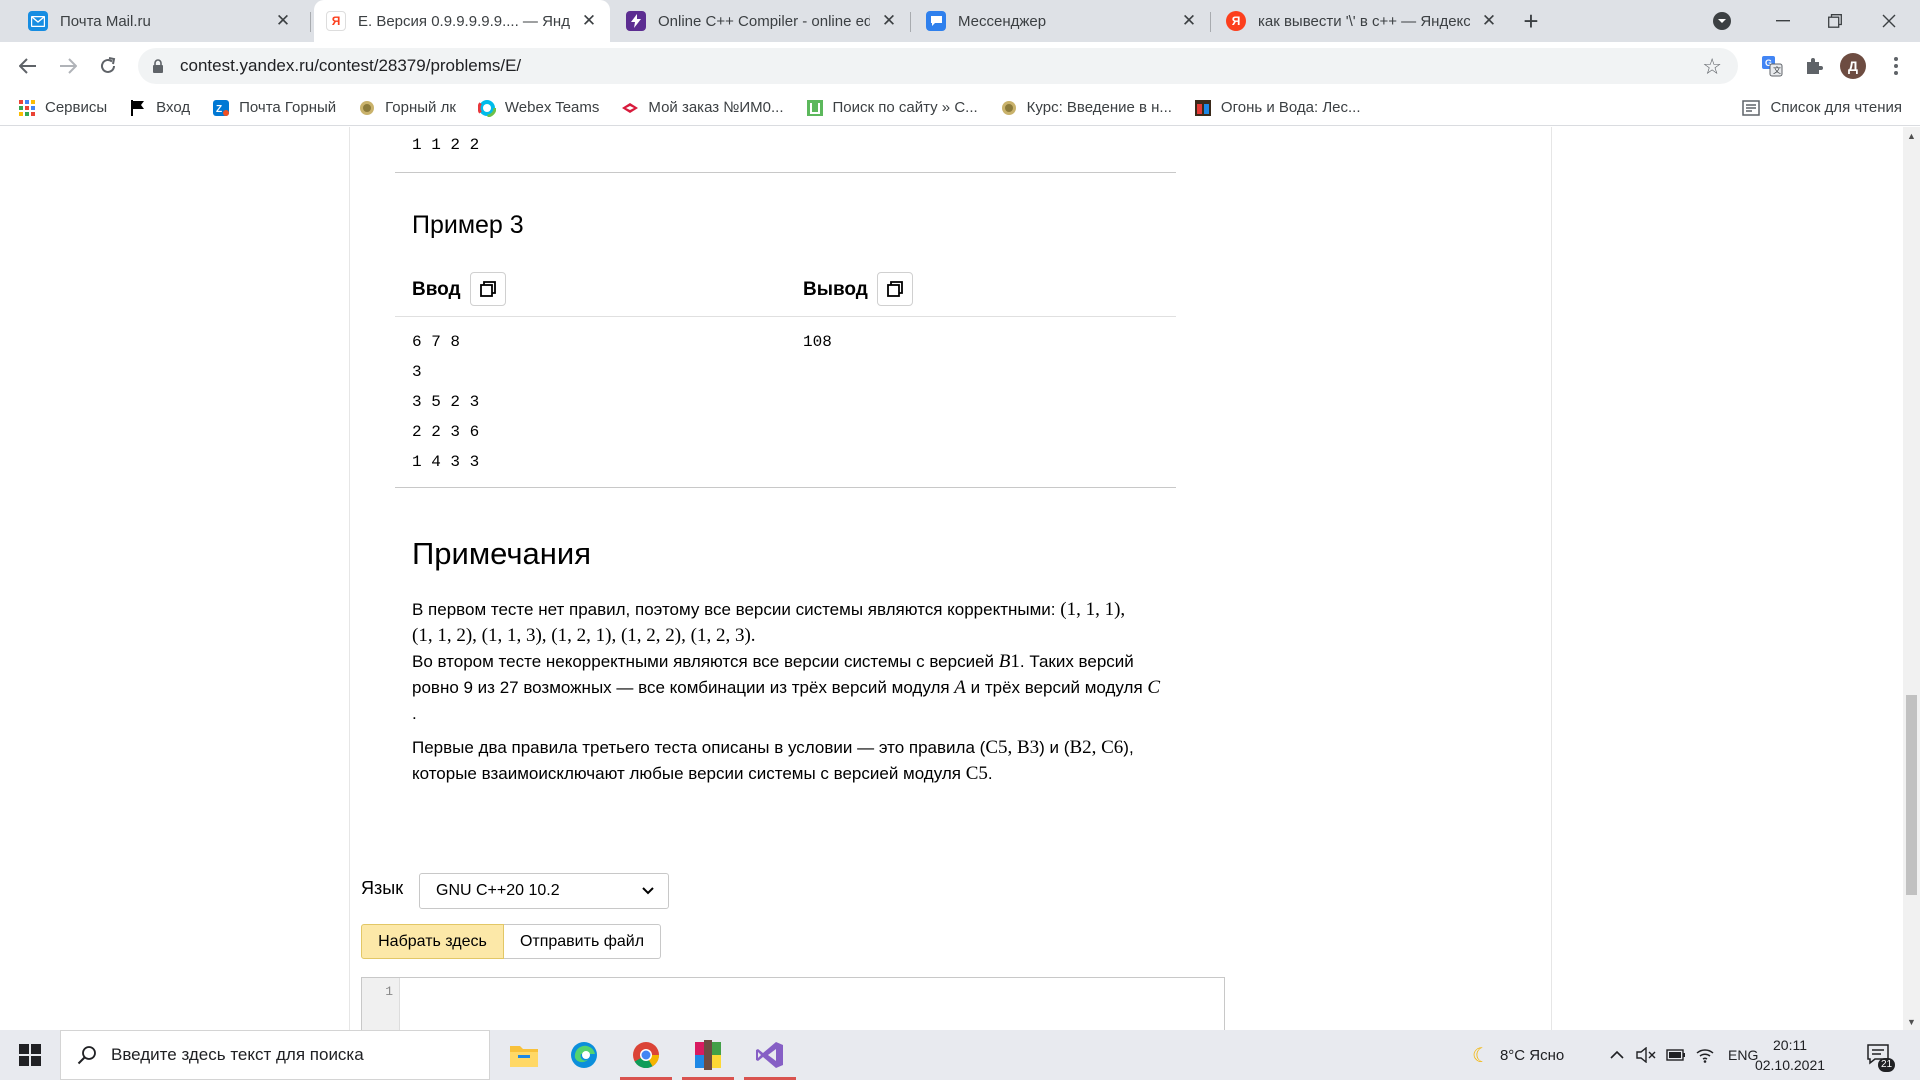  I want to click on tray-chevron-icon, so click(1617, 1055).